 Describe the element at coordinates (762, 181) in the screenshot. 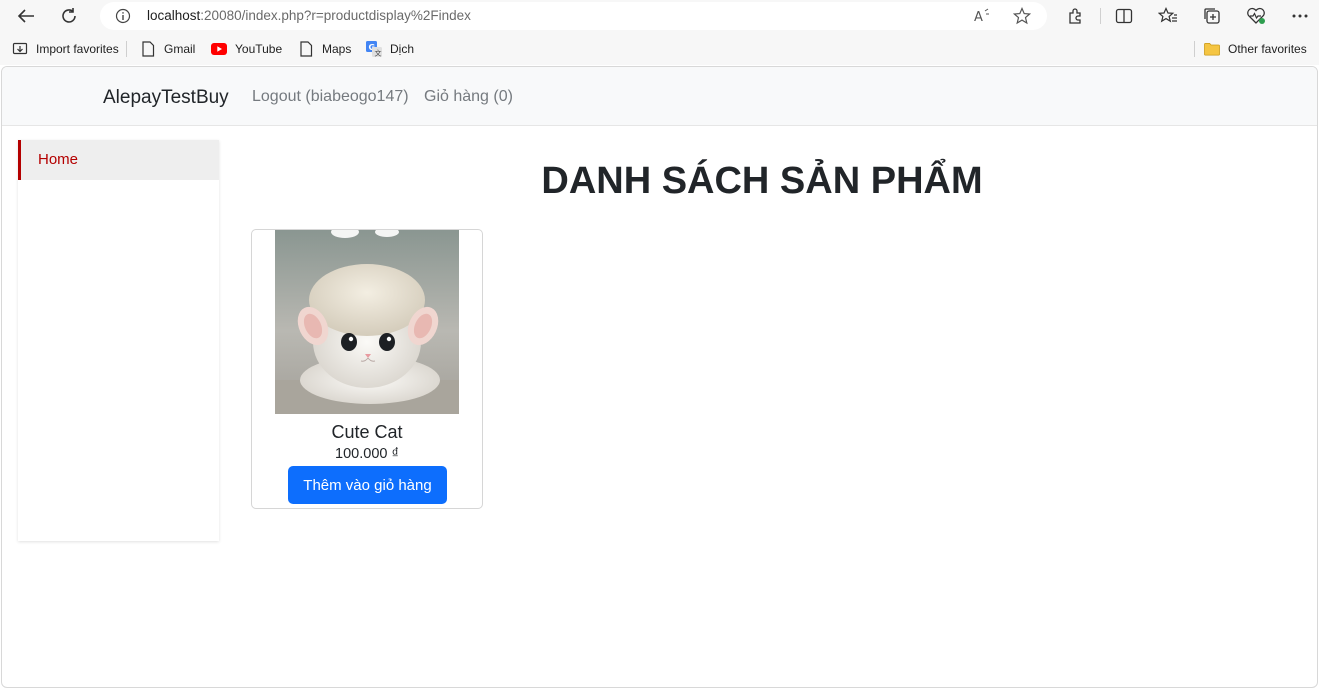

I see `page-title: DANH SÁCH SẢN PHẨM` at that location.